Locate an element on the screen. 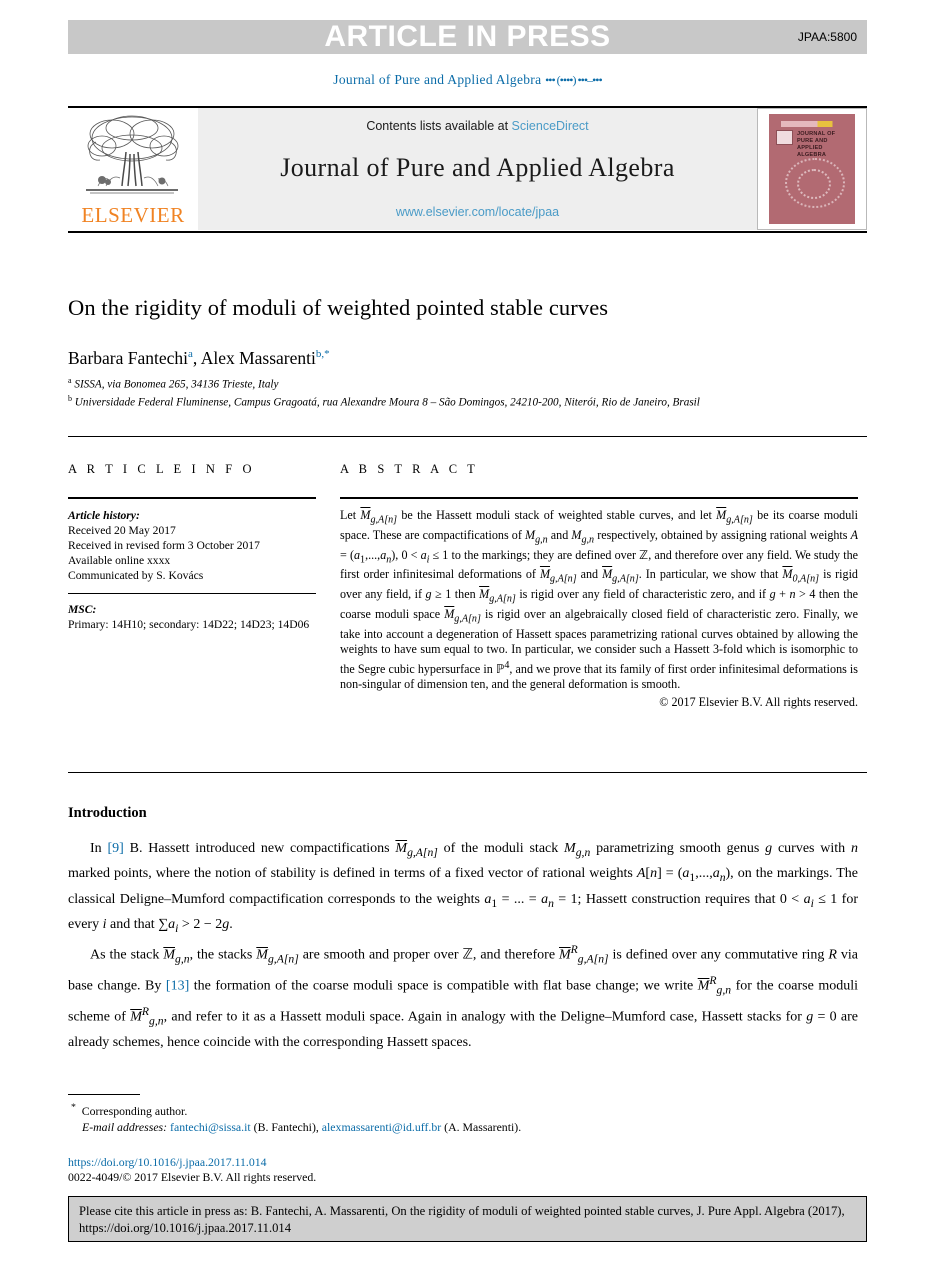  corresponding-author-text: Corresponding author. is located at coordinates (134, 1110).